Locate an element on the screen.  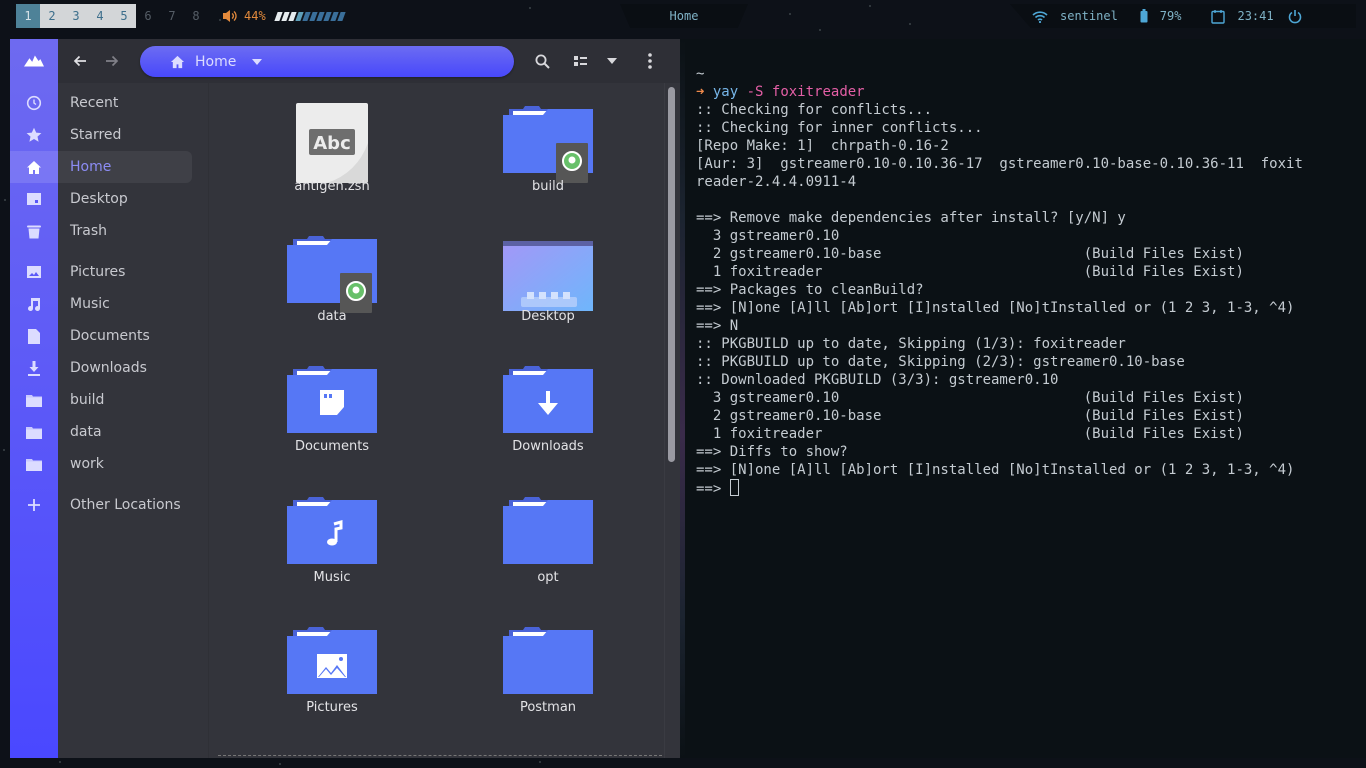
sidebar-item-pictures: Pictures is located at coordinates (125, 272).